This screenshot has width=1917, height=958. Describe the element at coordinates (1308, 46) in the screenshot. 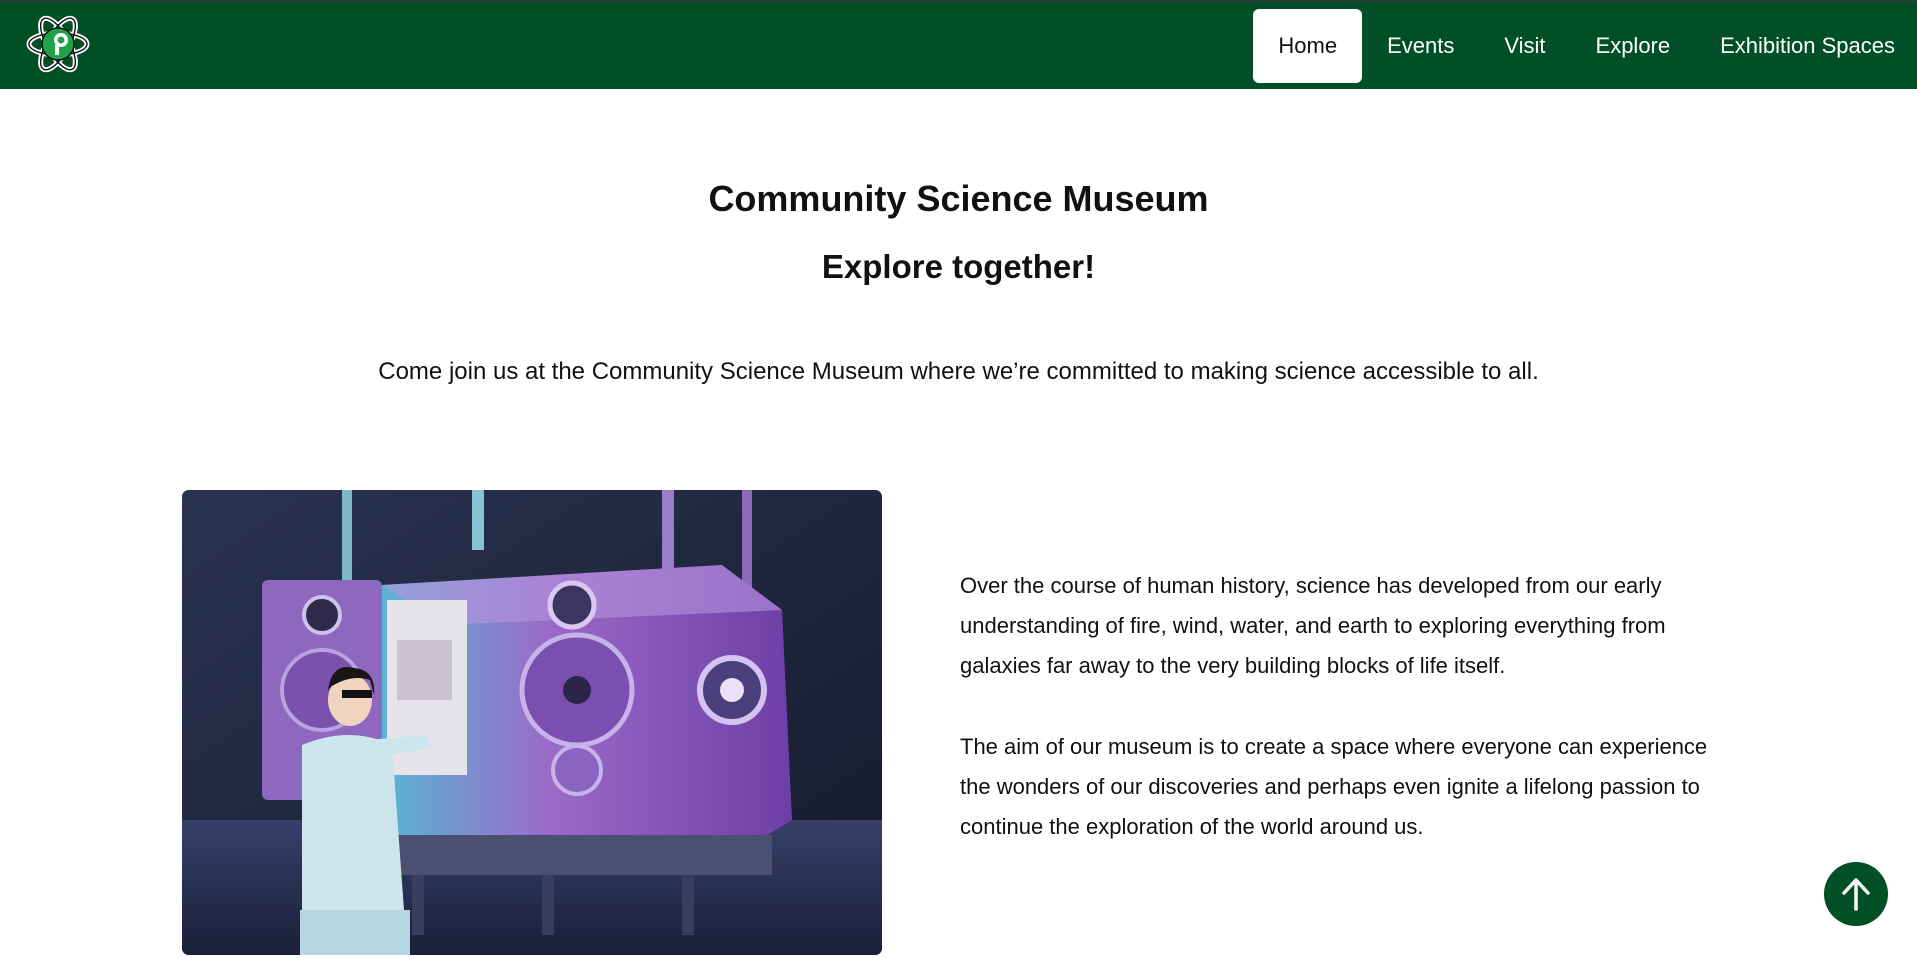

I see `nav-home: Home` at that location.